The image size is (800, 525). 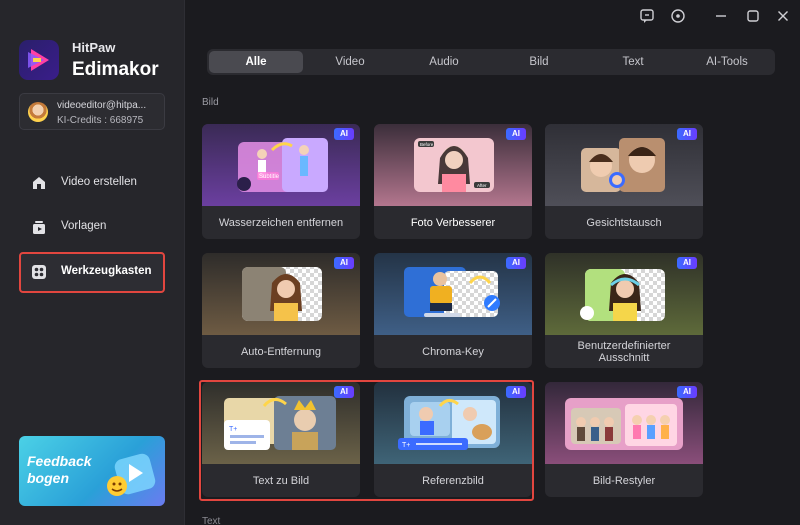 I want to click on category-tabs: Alle Video Audio Bild Text AI-Tools, so click(x=491, y=62).